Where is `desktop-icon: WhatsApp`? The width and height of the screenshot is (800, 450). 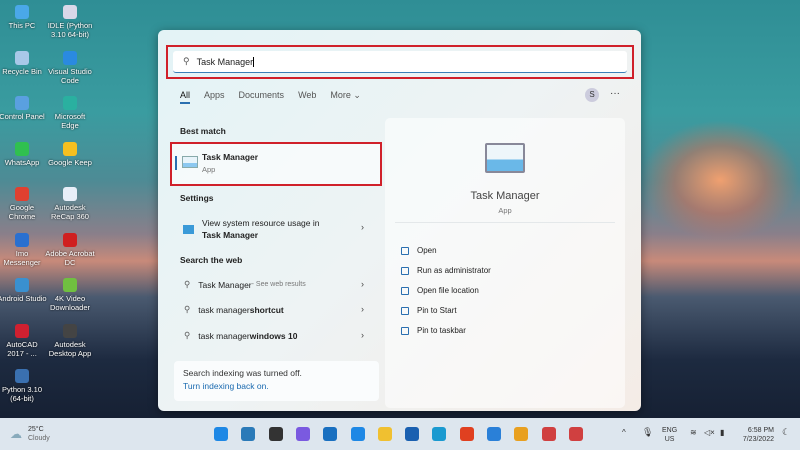 desktop-icon: WhatsApp is located at coordinates (23, 154).